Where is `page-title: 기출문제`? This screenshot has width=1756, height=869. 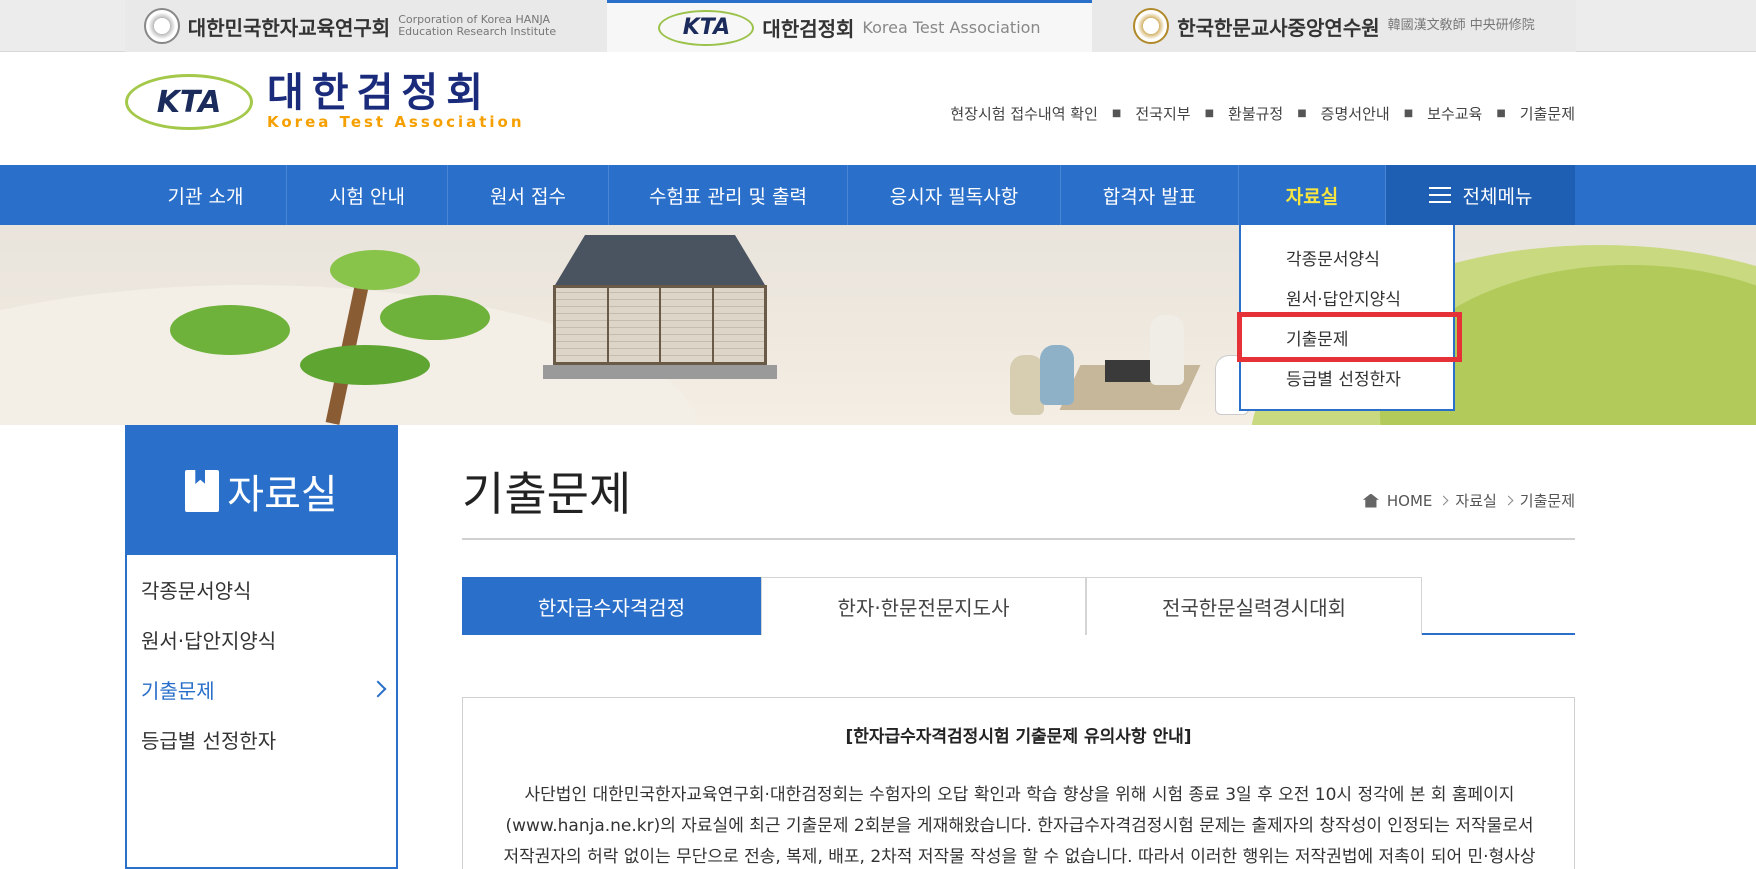 page-title: 기출문제 is located at coordinates (547, 494).